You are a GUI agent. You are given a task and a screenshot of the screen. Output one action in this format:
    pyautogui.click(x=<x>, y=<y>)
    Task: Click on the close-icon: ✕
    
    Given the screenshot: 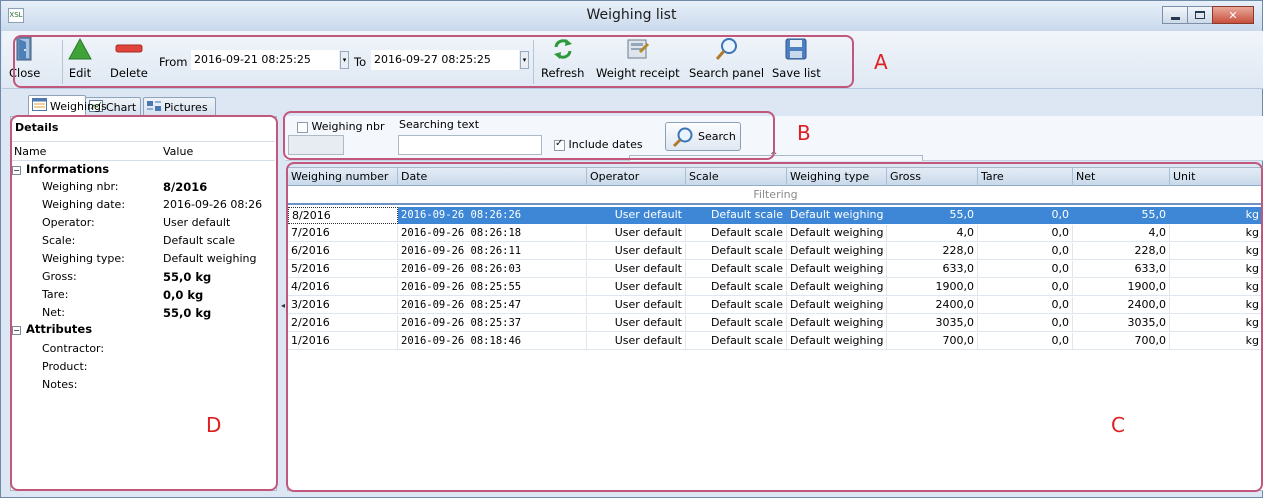 What is the action you would take?
    pyautogui.click(x=1233, y=15)
    